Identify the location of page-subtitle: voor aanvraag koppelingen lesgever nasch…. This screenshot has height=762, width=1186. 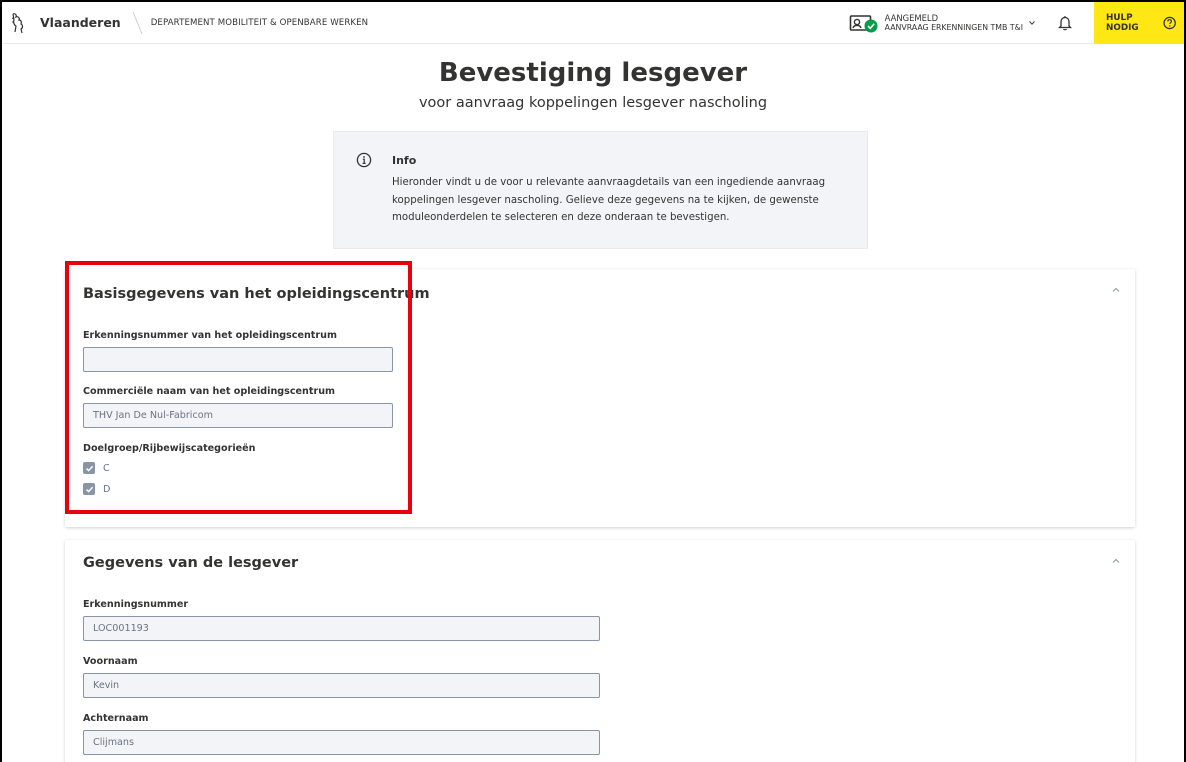
(593, 103).